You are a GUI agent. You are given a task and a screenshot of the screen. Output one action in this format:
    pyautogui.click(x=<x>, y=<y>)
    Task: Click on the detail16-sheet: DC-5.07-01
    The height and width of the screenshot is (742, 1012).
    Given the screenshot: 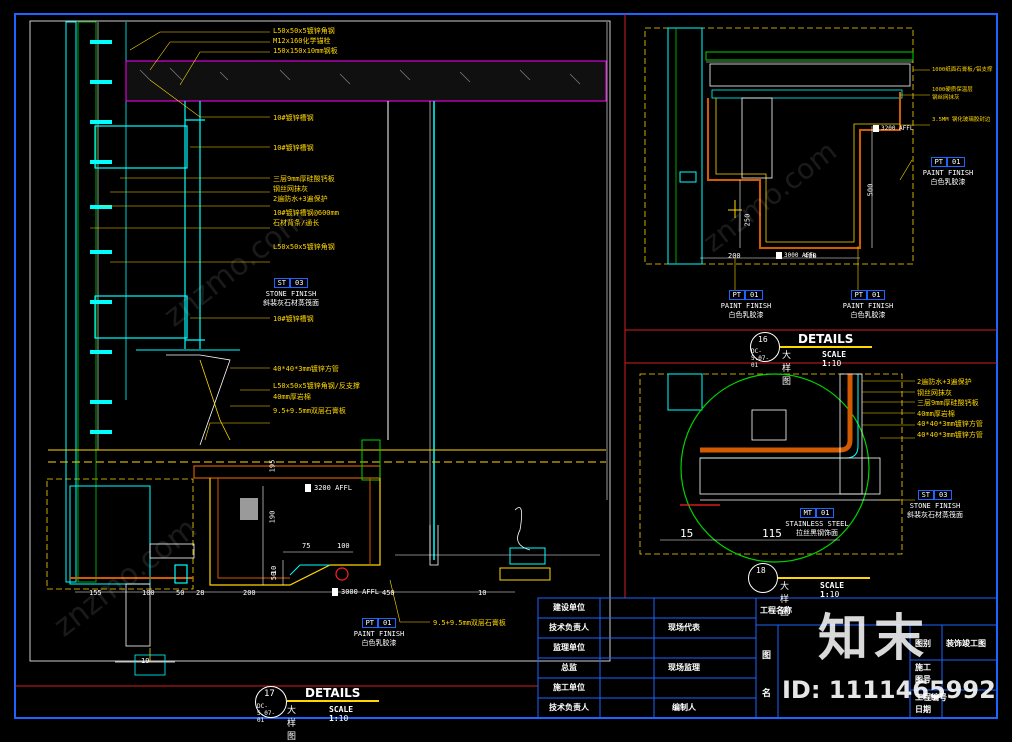 What is the action you would take?
    pyautogui.click(x=760, y=358)
    